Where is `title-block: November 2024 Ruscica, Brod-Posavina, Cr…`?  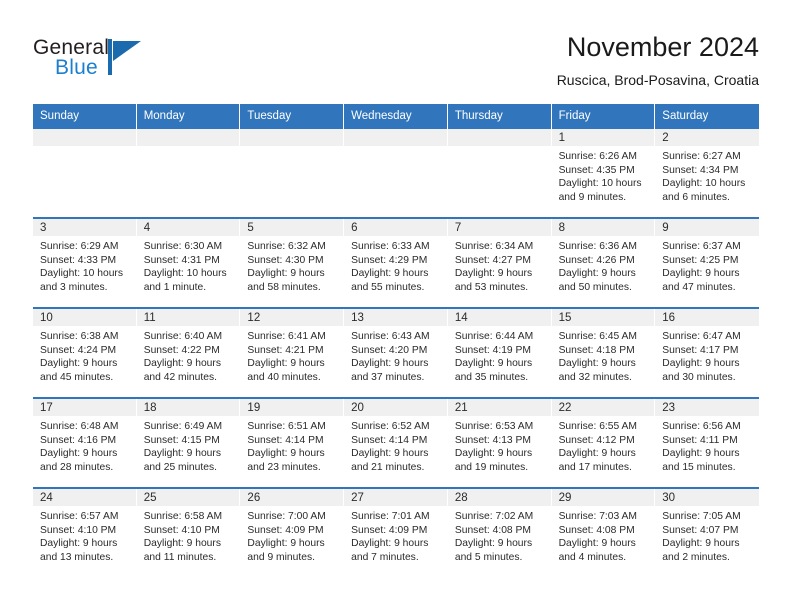 title-block: November 2024 Ruscica, Brod-Posavina, Cr… is located at coordinates (658, 60).